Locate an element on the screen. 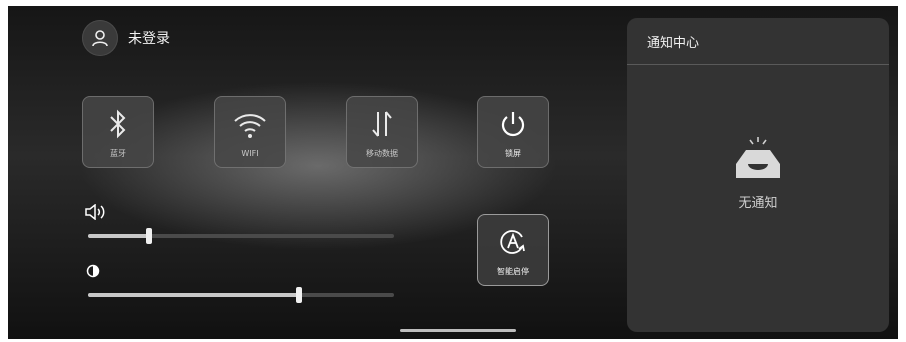 This screenshot has height=342, width=906. bluetooth-toggle: 蓝牙 is located at coordinates (118, 132).